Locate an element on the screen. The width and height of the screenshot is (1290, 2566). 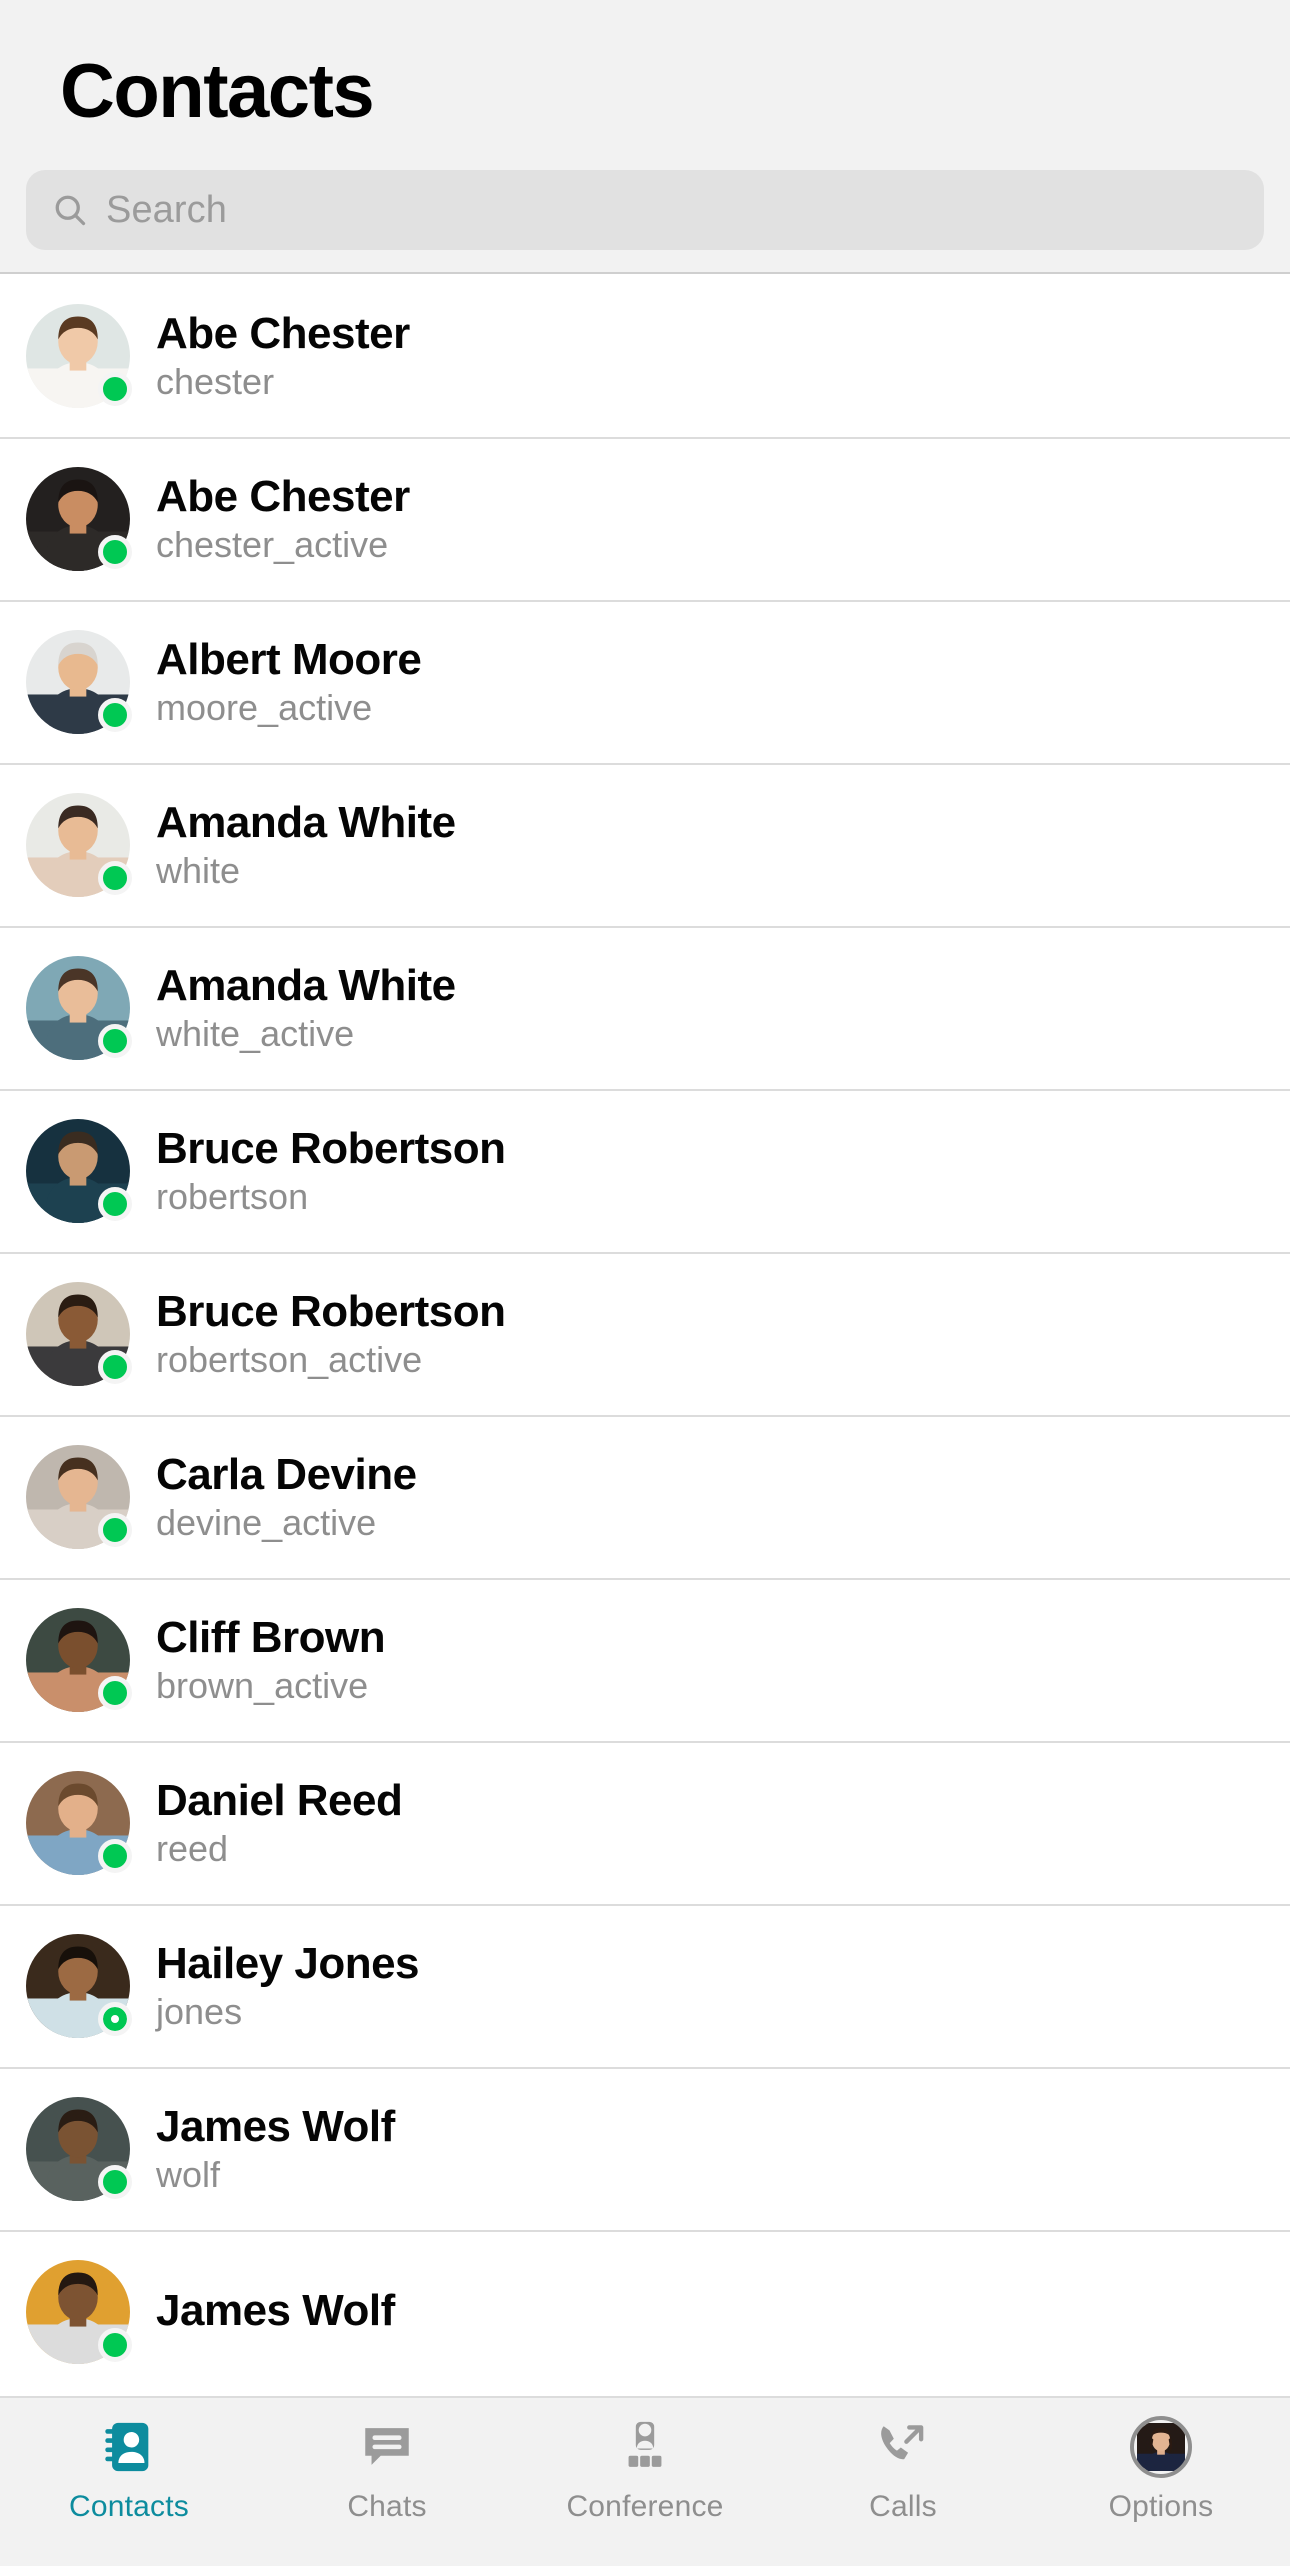
contact-text: James Wolf wolf is located at coordinates (275, 2148).